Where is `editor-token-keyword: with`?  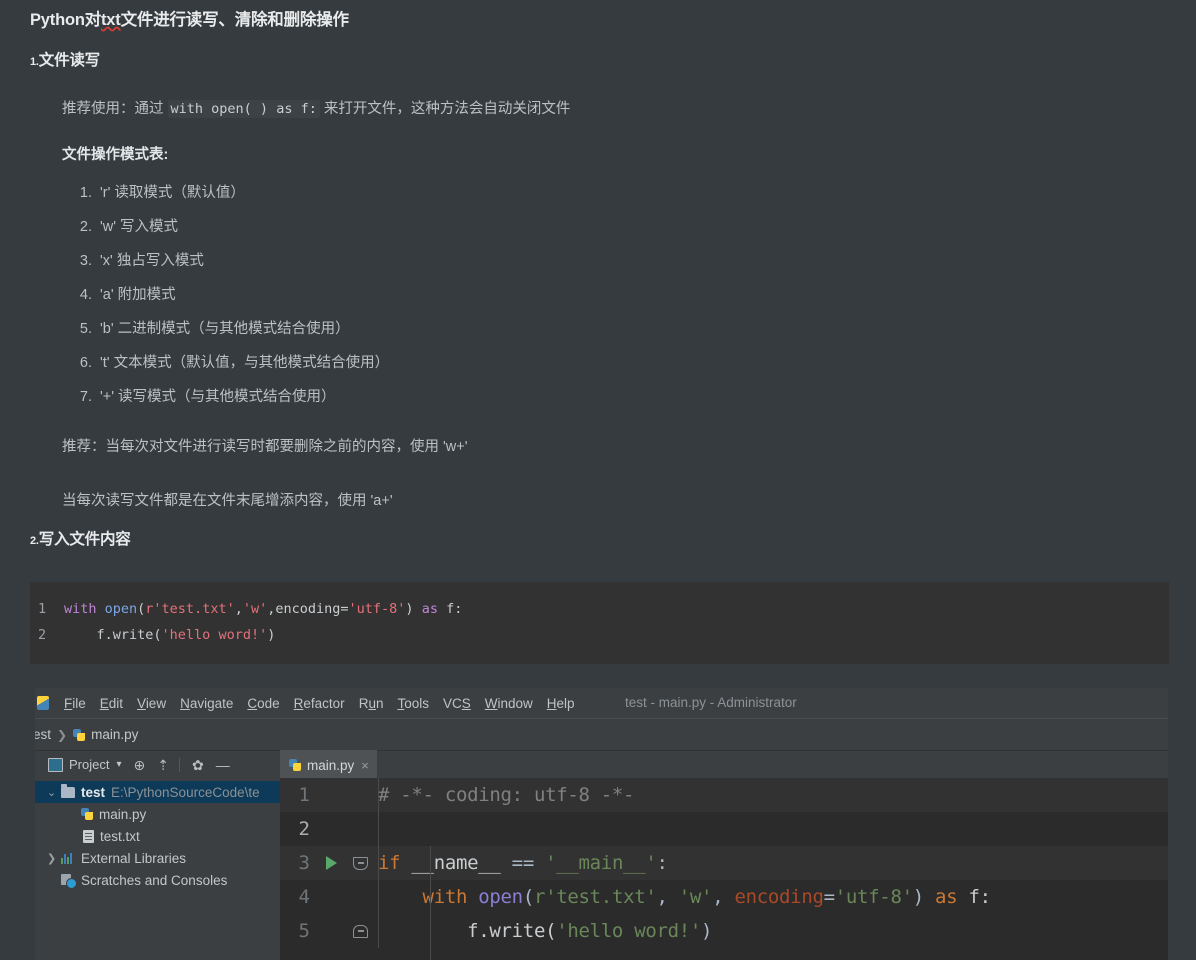 editor-token-keyword: with is located at coordinates (428, 897).